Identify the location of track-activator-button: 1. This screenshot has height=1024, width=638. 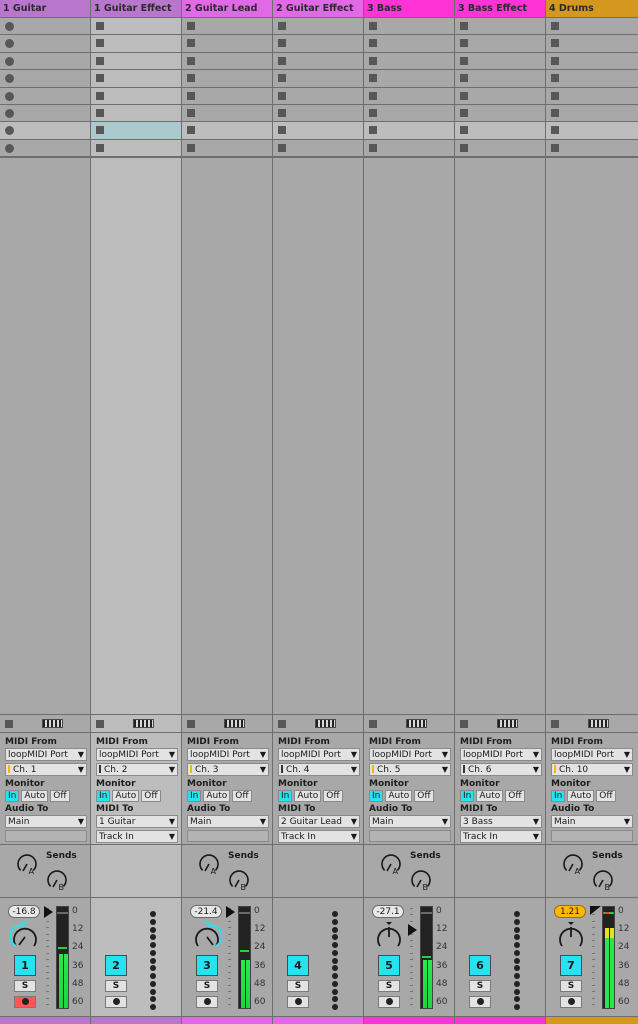
(25, 965).